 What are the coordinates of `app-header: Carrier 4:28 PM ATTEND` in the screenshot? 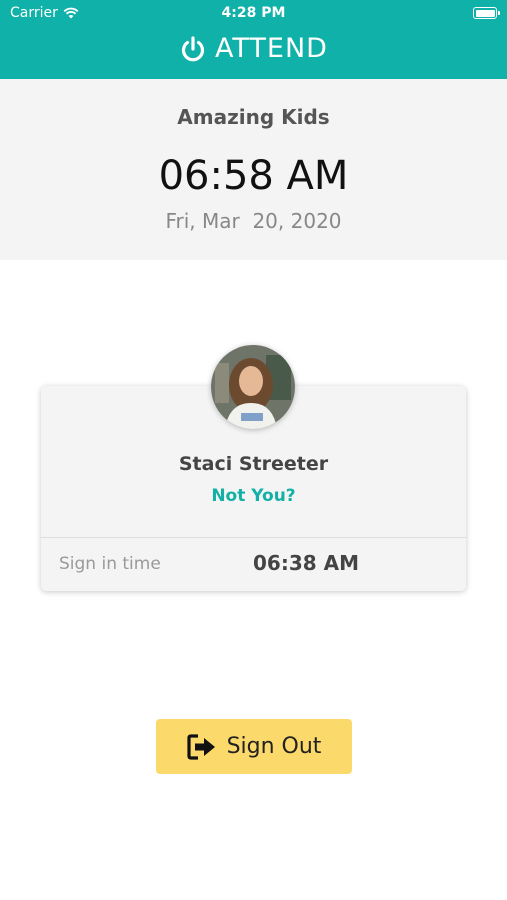 It's located at (253, 39).